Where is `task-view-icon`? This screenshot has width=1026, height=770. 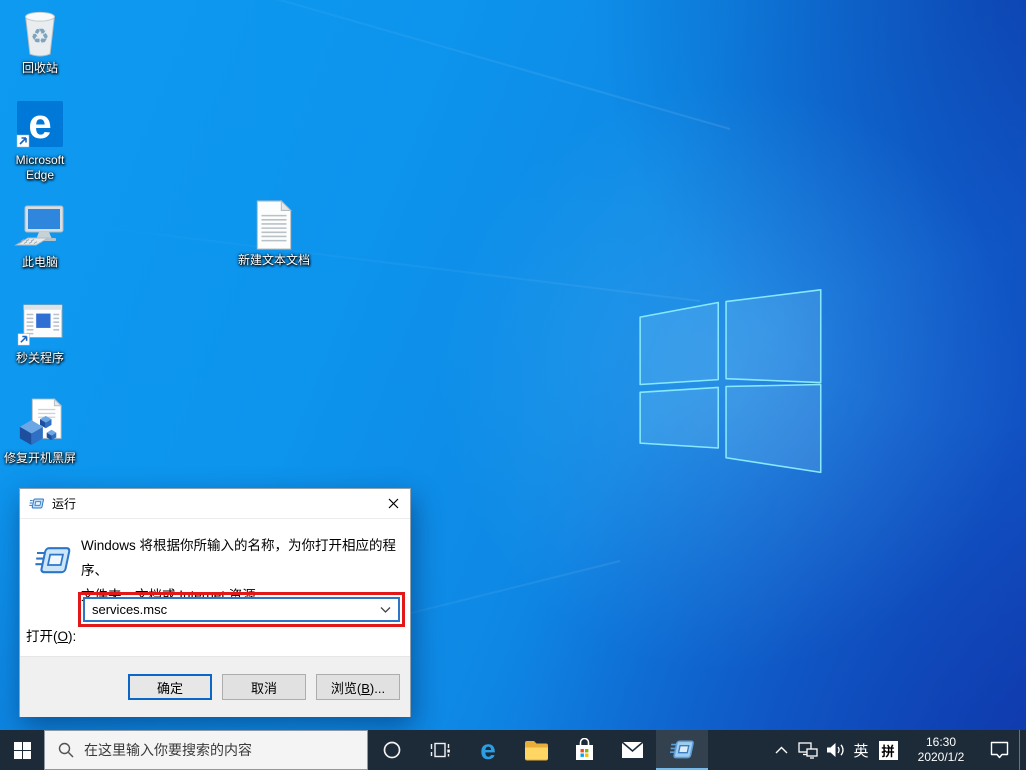
task-view-icon is located at coordinates (440, 750).